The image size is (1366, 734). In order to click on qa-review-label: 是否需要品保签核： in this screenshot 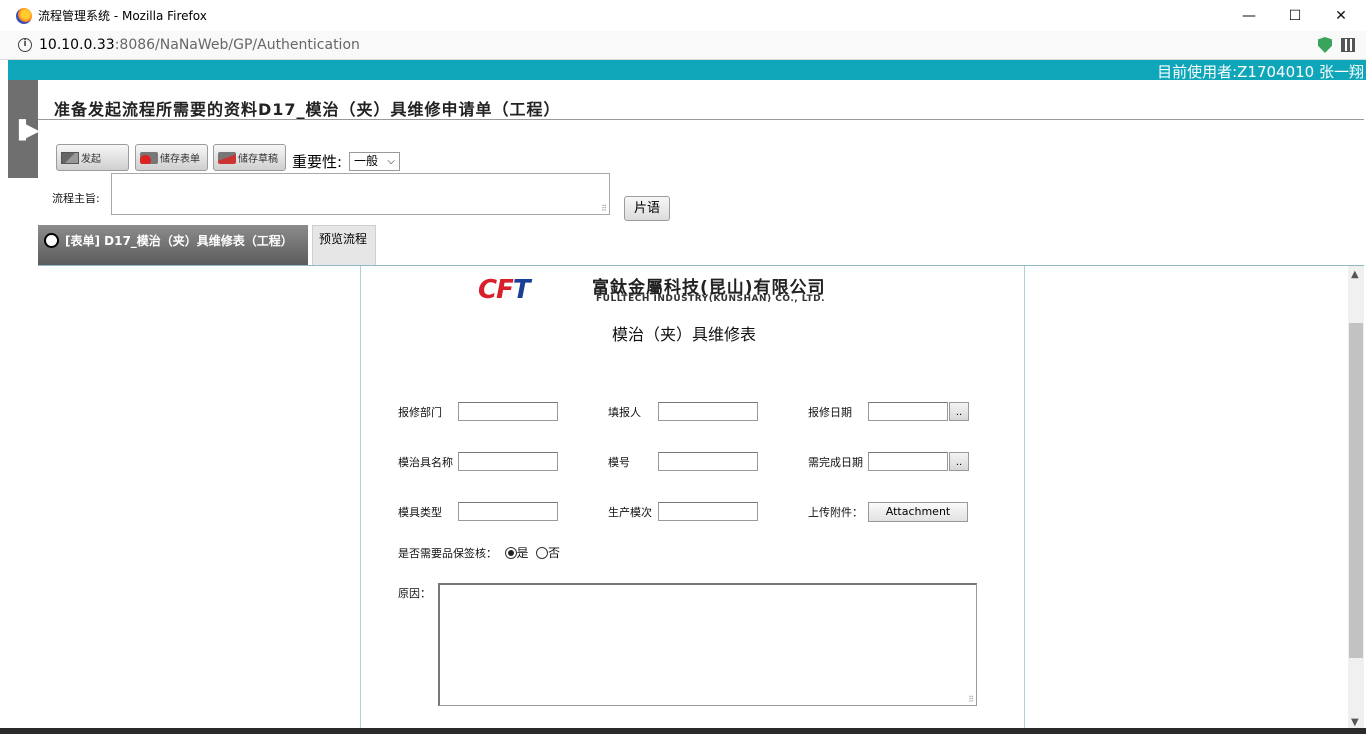, I will do `click(447, 553)`.